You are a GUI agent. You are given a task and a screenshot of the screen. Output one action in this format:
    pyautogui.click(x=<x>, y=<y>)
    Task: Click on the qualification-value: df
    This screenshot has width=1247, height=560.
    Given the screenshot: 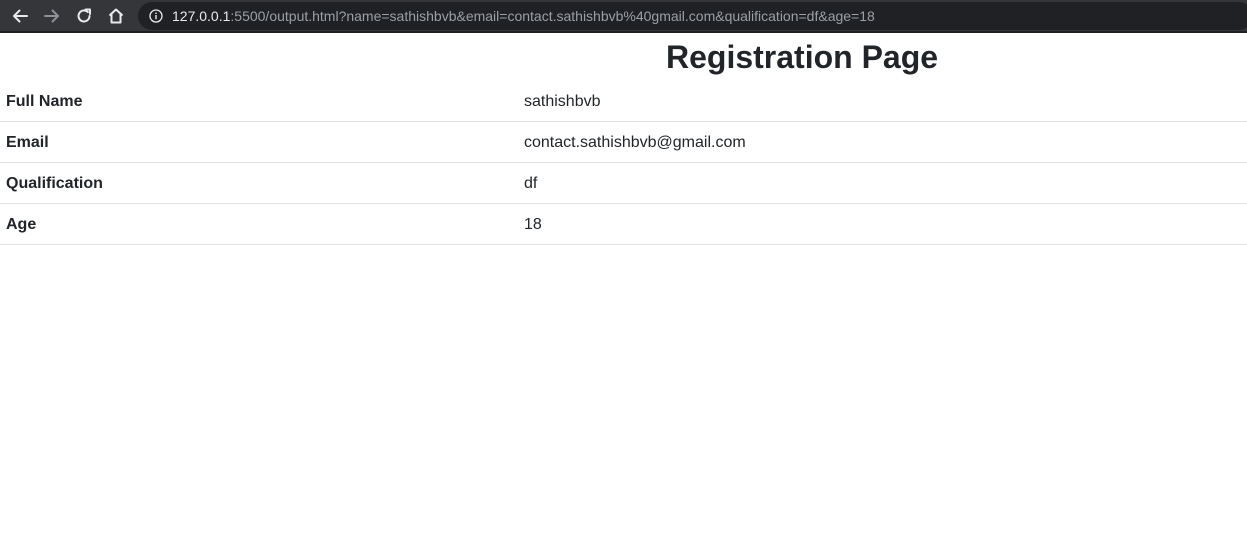 What is the action you would take?
    pyautogui.click(x=531, y=183)
    